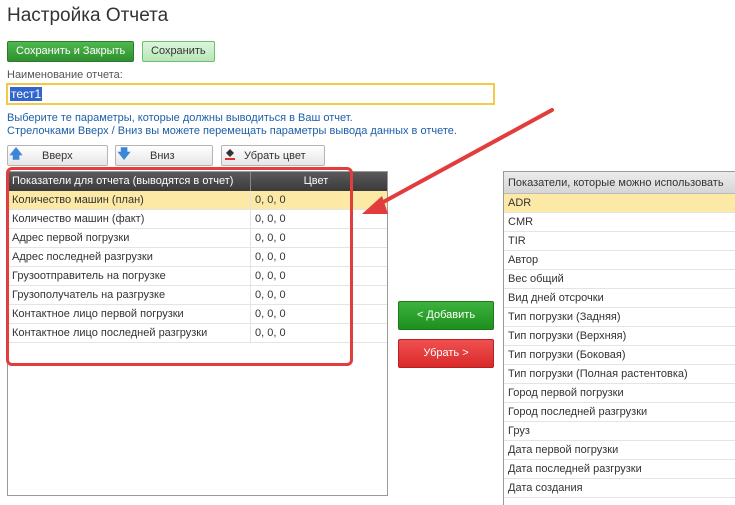  Describe the element at coordinates (619, 260) in the screenshot. I see `list-item: Автор` at that location.